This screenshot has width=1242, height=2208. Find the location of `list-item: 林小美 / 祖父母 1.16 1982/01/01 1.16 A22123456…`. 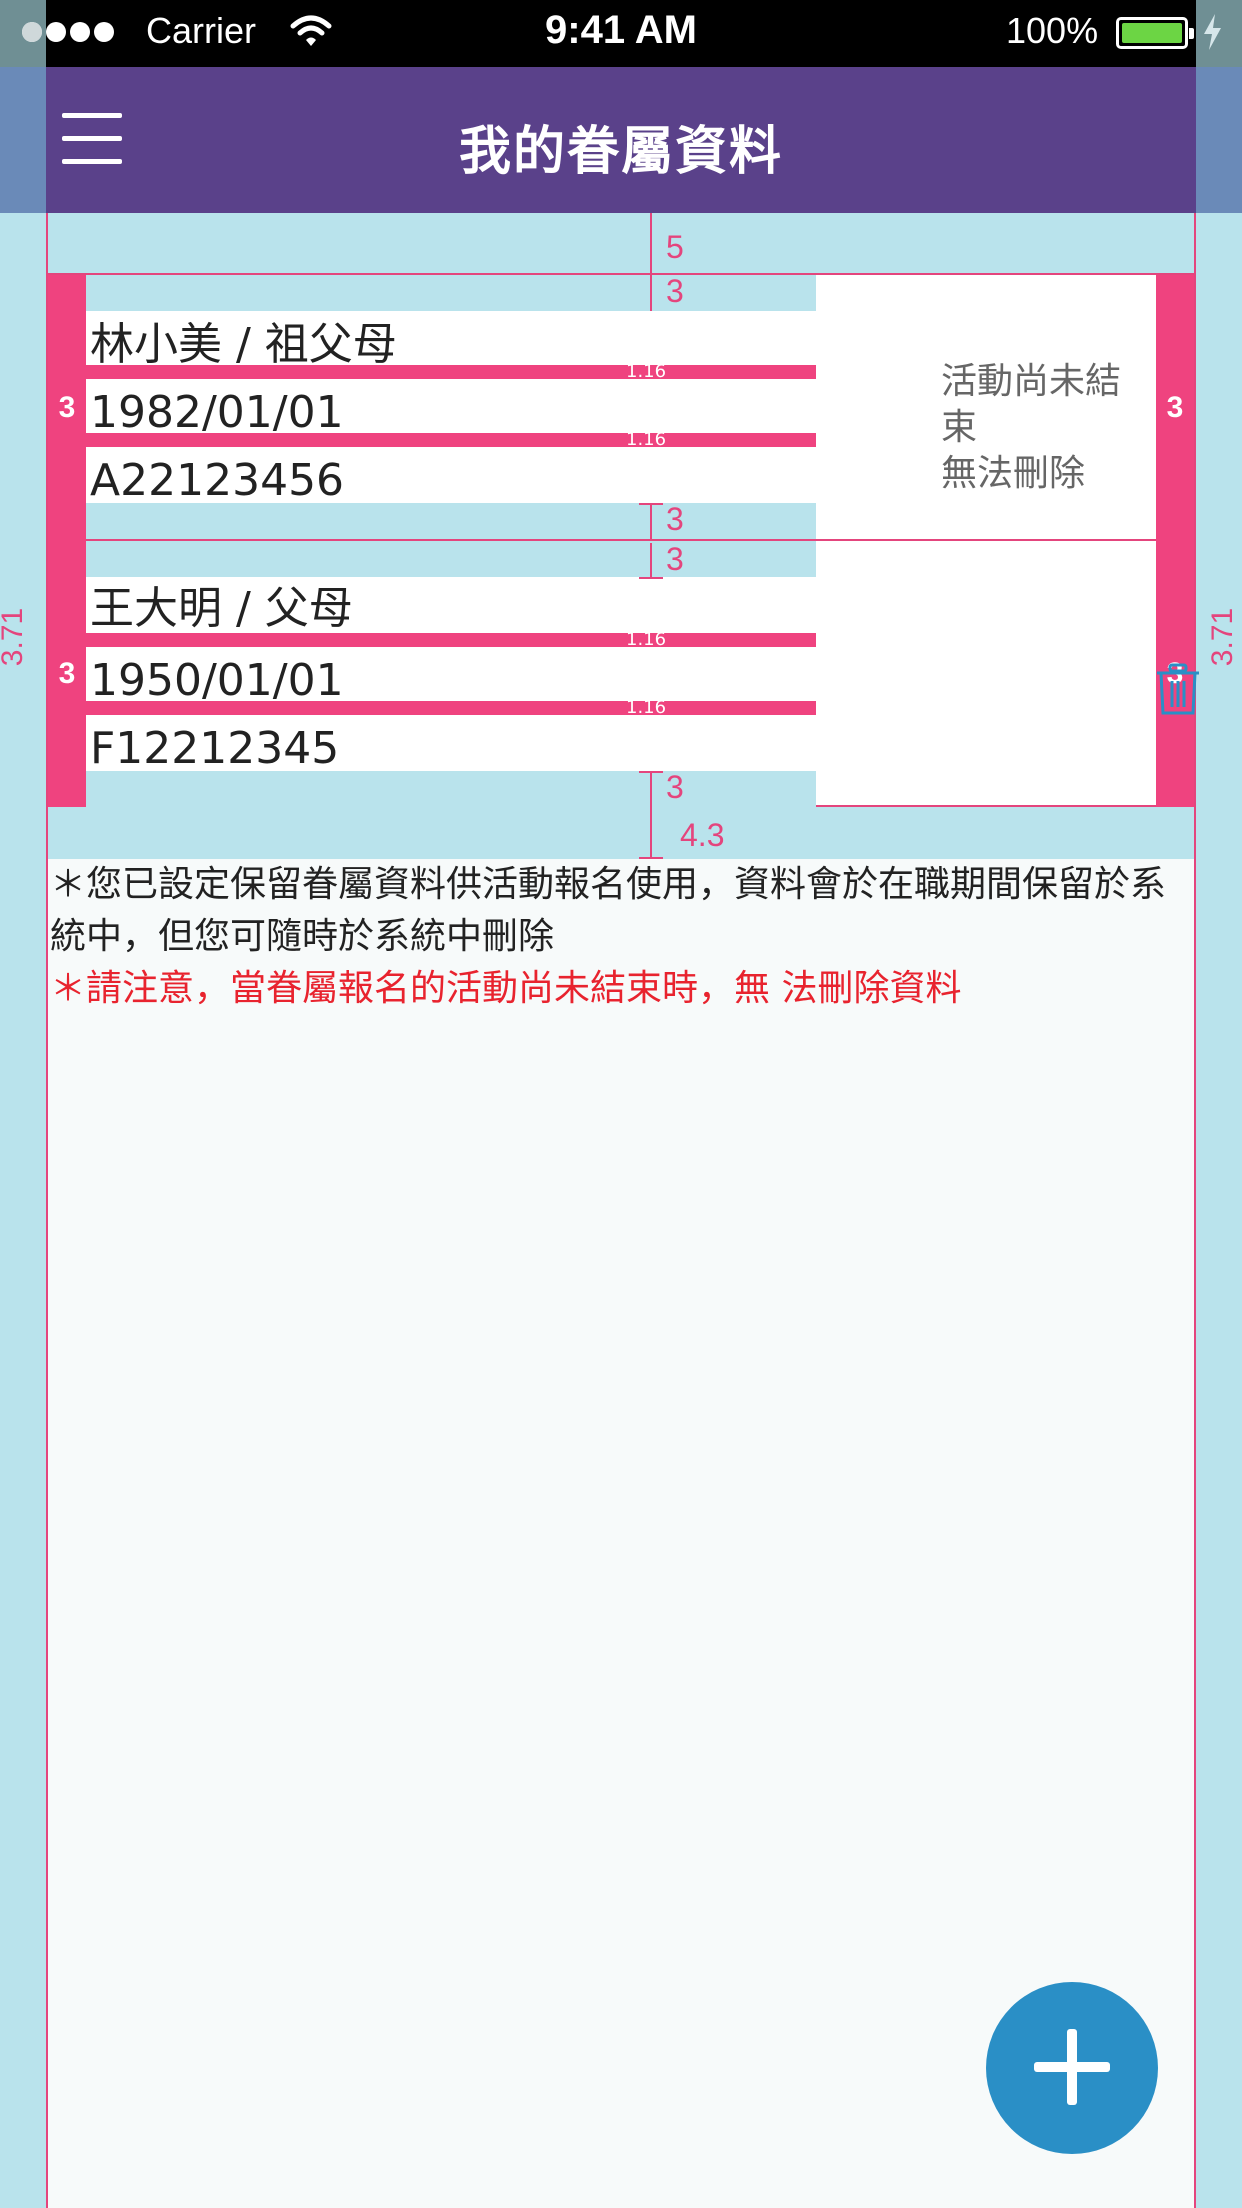

list-item: 林小美 / 祖父母 1.16 1982/01/01 1.16 A22123456… is located at coordinates (621, 408).